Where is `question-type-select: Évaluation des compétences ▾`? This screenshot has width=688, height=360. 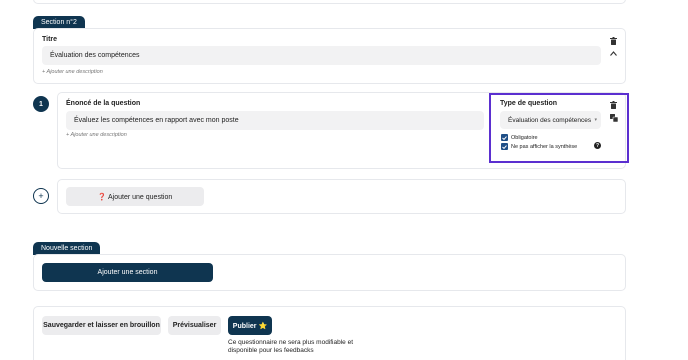
question-type-select: Évaluation des compétences ▾ is located at coordinates (550, 120).